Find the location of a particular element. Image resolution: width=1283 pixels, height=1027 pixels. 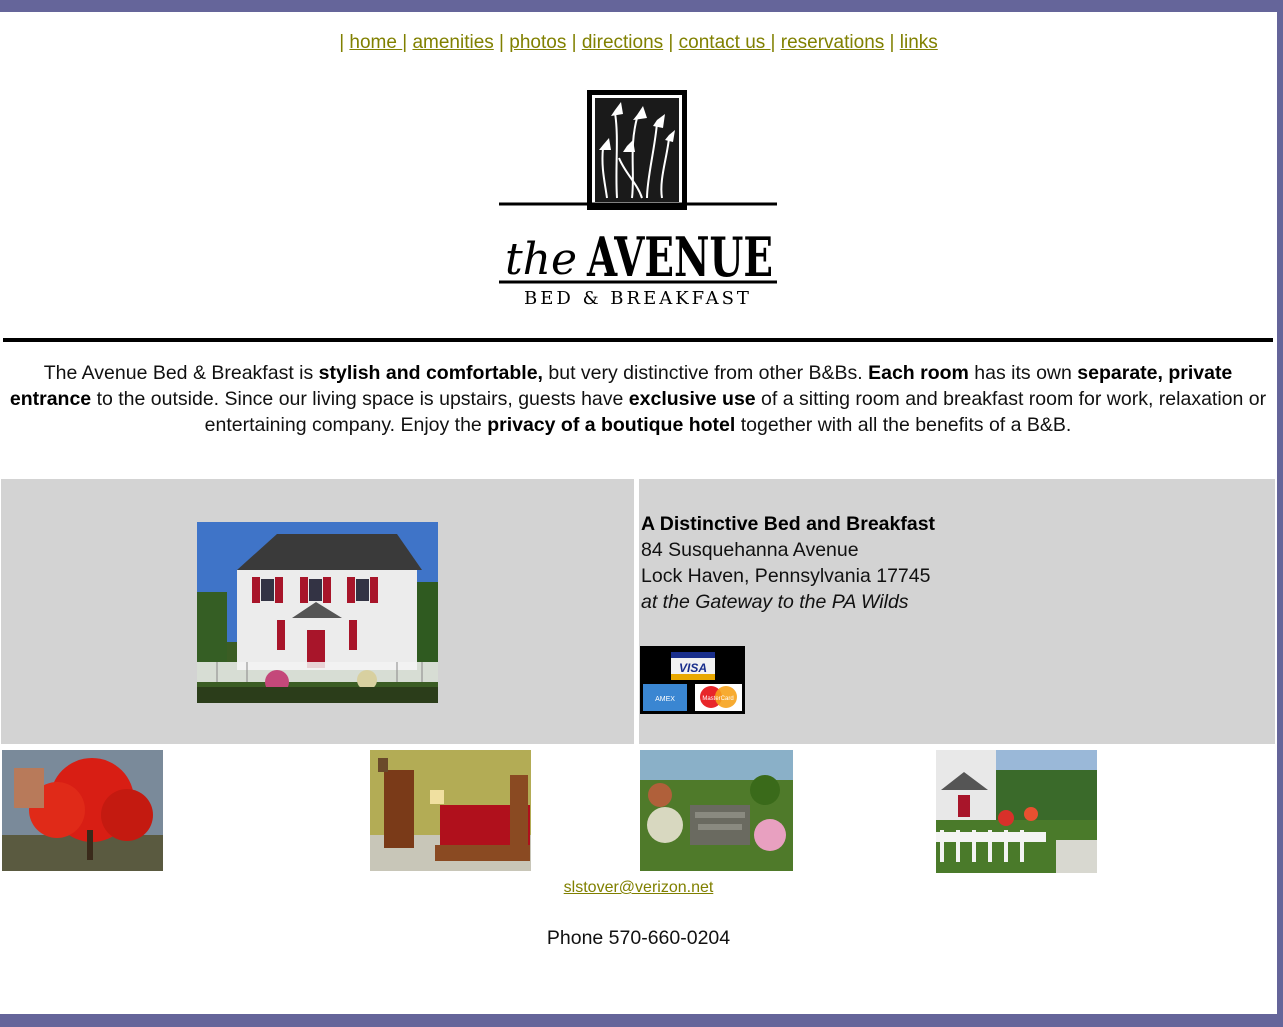

email-link: slstover@verizon.net is located at coordinates (639, 887).